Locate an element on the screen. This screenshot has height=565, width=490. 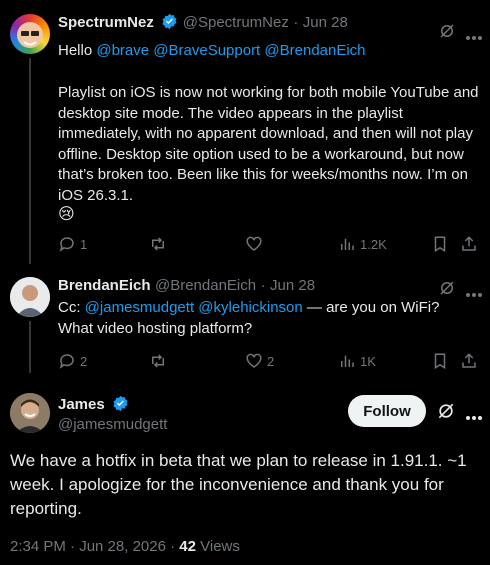
tweet2-header: BrendanEich @BrendanEich · Jun 28 is located at coordinates (186, 286).